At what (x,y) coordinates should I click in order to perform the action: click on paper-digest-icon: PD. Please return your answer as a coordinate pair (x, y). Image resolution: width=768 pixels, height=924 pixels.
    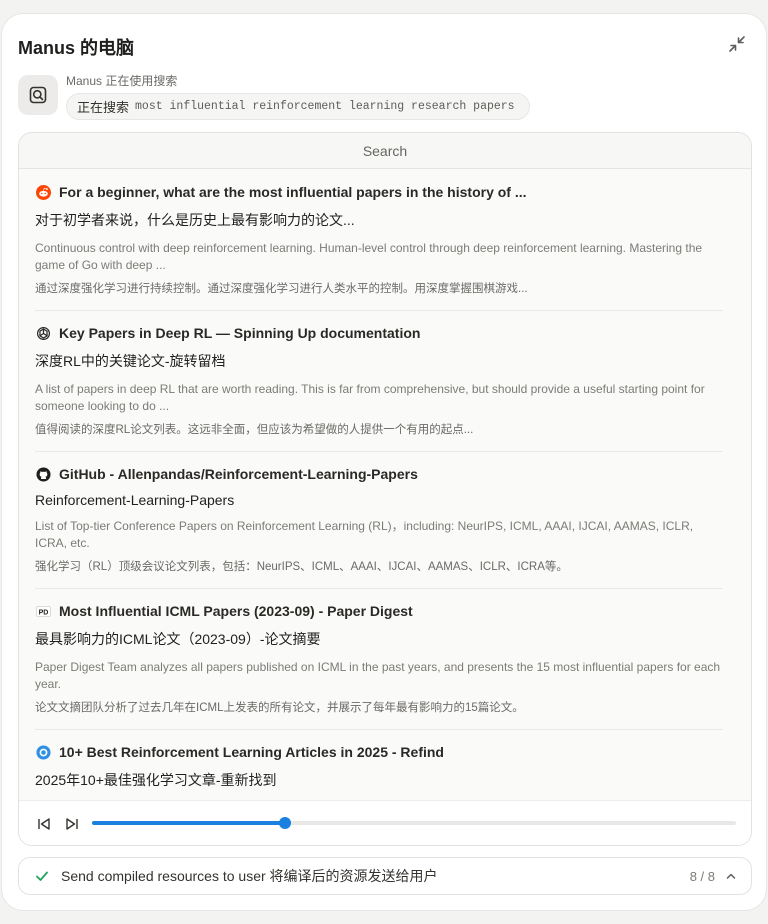
    Looking at the image, I should click on (43, 611).